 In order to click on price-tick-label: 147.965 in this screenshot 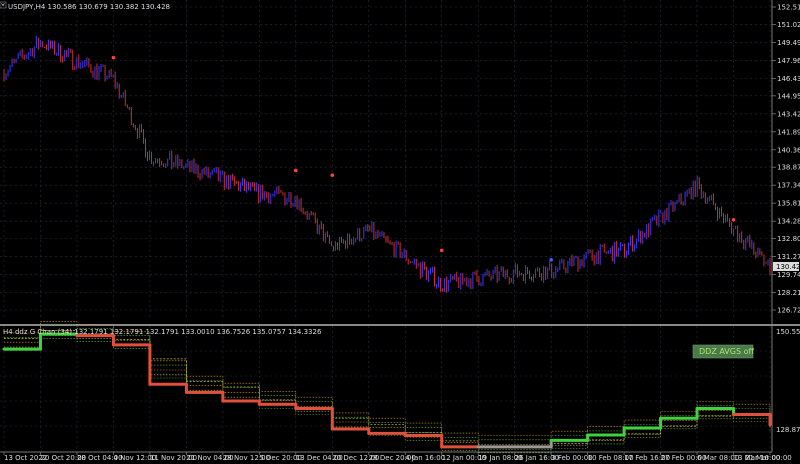, I will do `click(788, 61)`.